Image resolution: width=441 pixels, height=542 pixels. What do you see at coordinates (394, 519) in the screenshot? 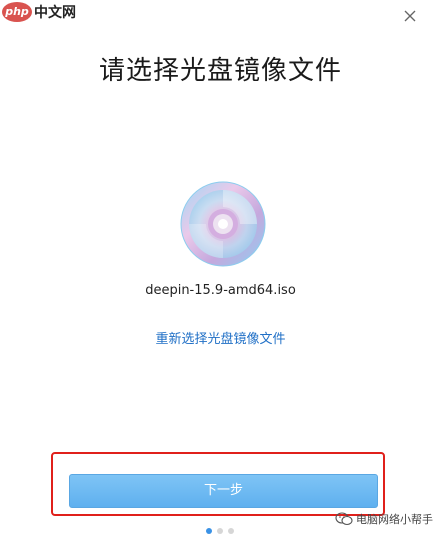
I see `wechat-watermark-text: 电脑网络小帮手` at bounding box center [394, 519].